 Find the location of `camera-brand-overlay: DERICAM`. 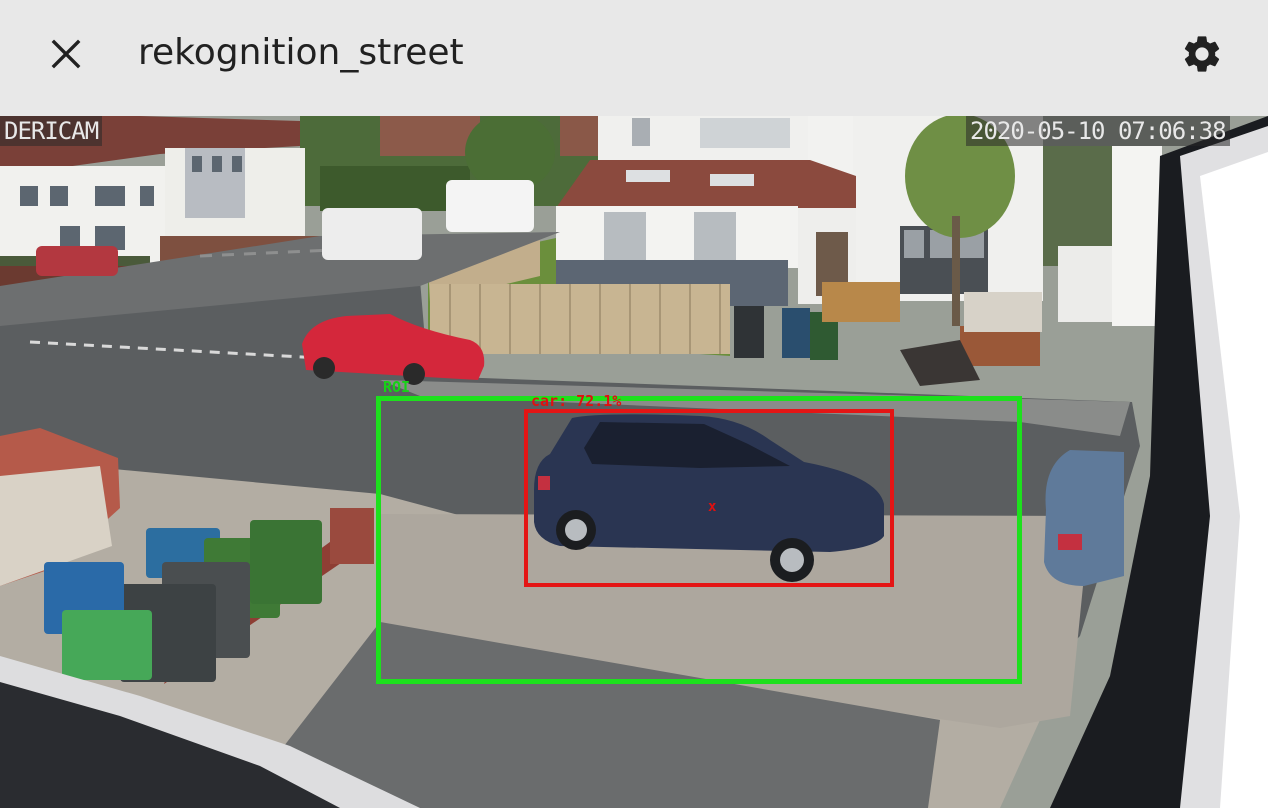

camera-brand-overlay: DERICAM is located at coordinates (51, 131).